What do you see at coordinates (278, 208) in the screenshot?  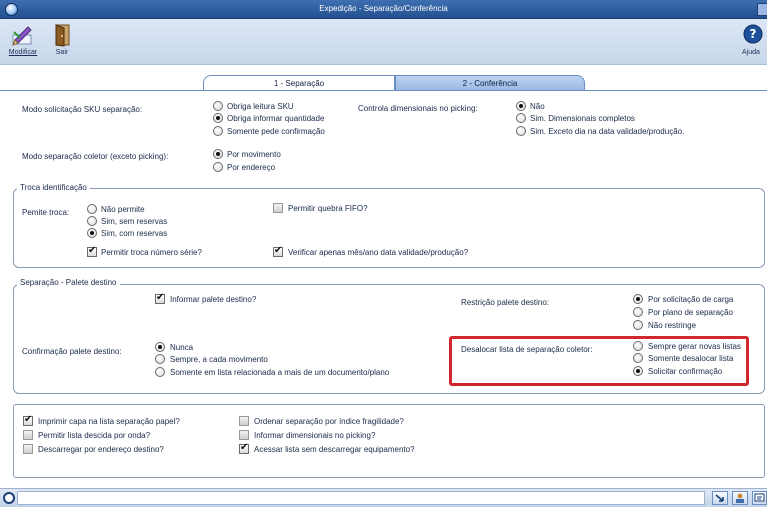 I see `fifo-break-checkbox` at bounding box center [278, 208].